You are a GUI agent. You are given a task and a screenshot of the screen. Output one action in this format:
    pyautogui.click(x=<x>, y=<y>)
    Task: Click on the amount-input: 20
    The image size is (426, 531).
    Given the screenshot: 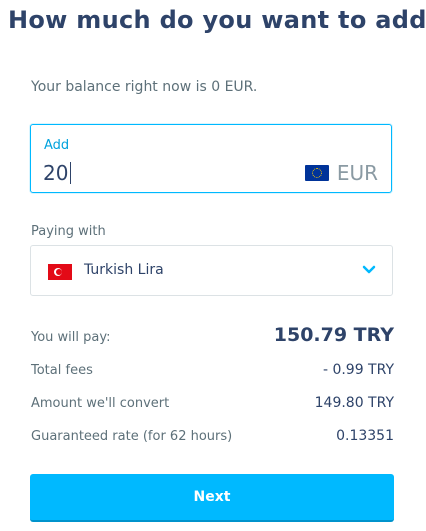 What is the action you would take?
    pyautogui.click(x=57, y=173)
    